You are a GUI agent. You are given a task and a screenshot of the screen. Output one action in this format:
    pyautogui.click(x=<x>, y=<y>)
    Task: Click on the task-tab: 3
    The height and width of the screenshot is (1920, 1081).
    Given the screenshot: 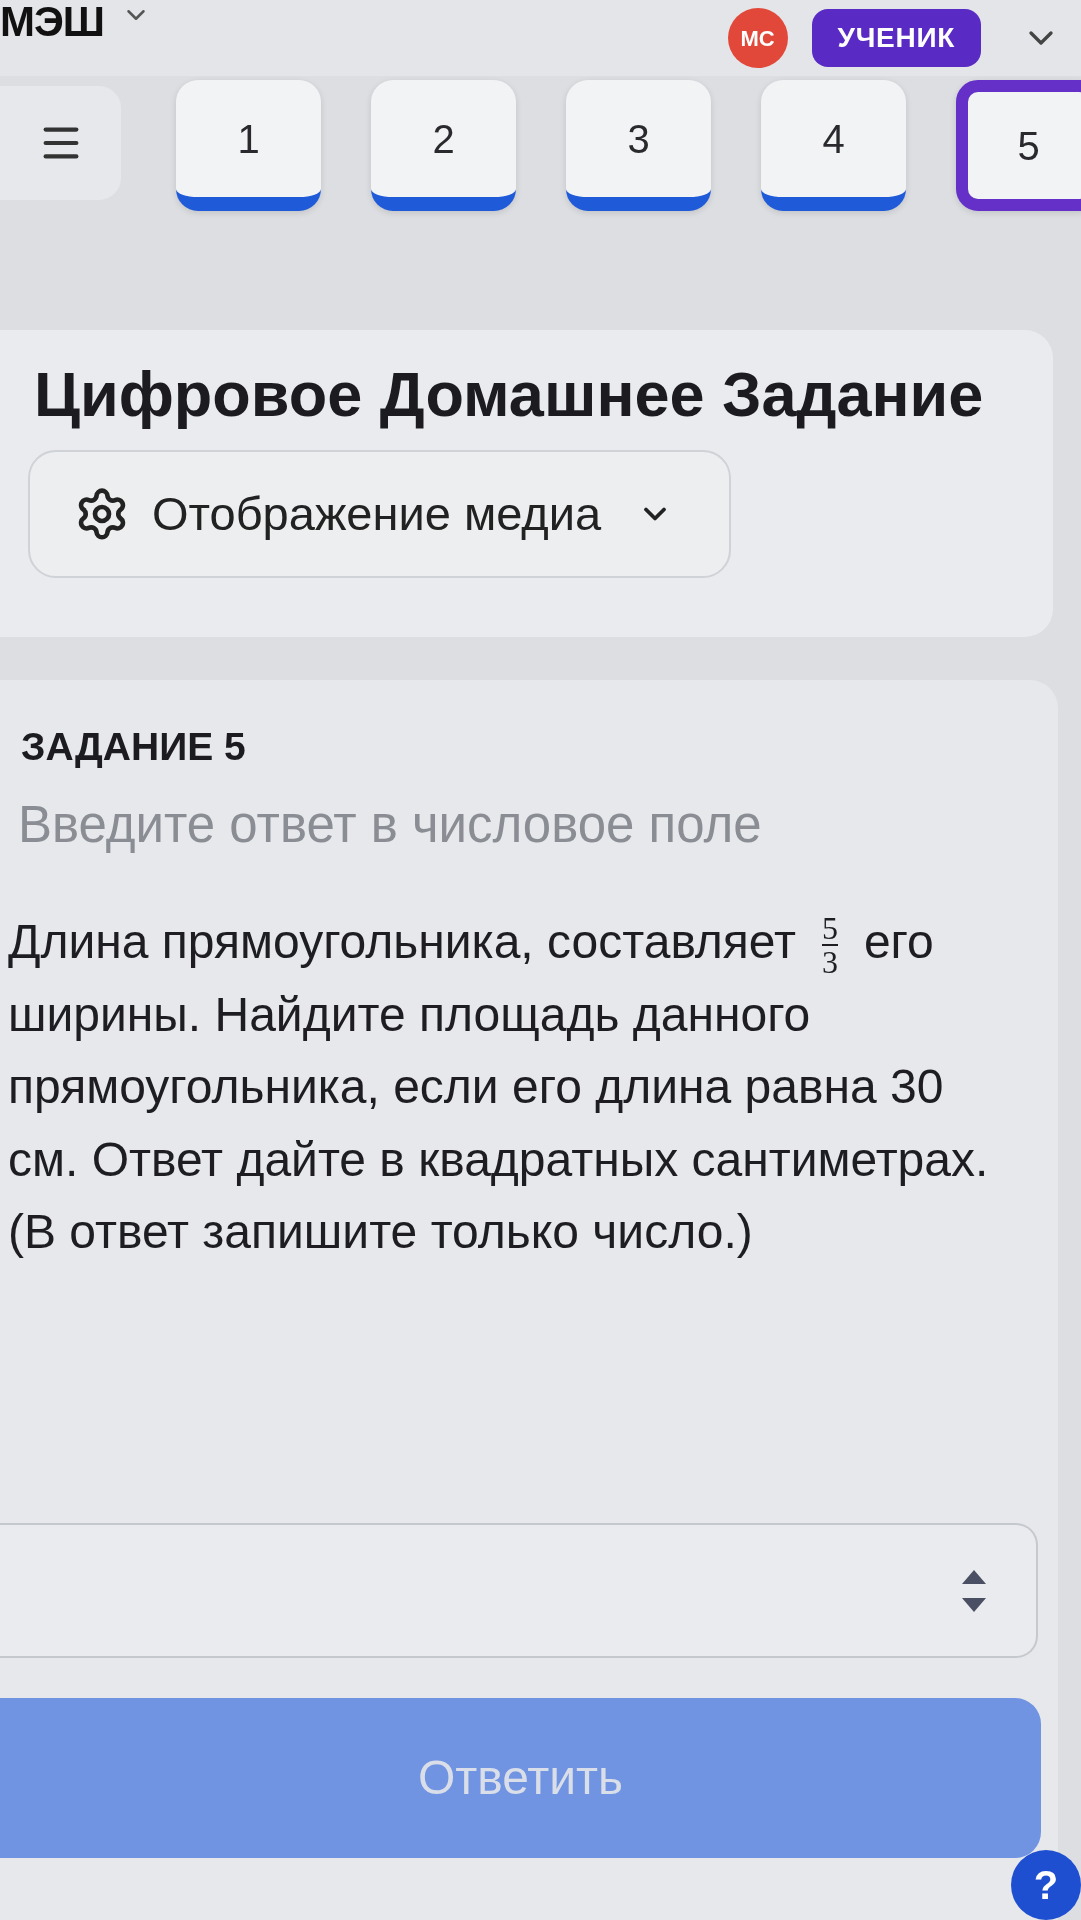 What is the action you would take?
    pyautogui.click(x=638, y=145)
    